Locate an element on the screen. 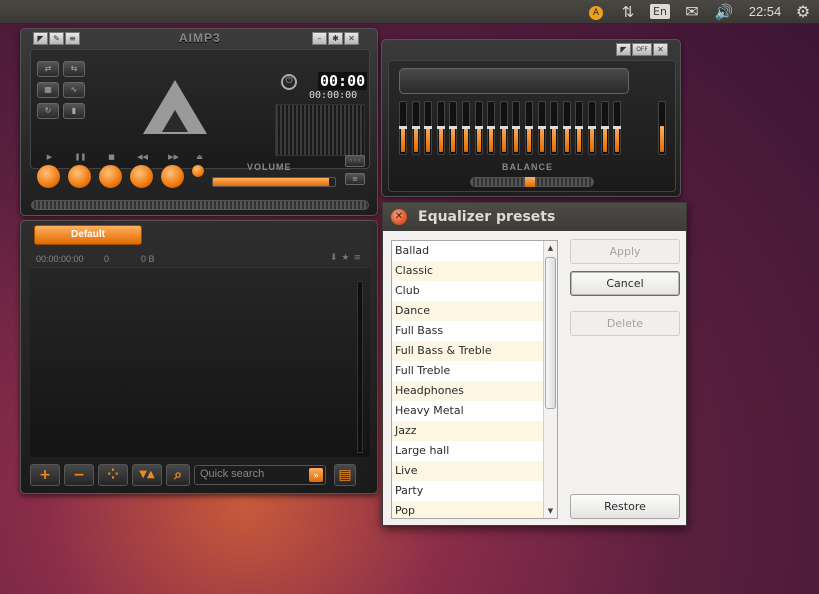 The width and height of the screenshot is (819, 594). keyboard-layout-indicator: En is located at coordinates (660, 12).